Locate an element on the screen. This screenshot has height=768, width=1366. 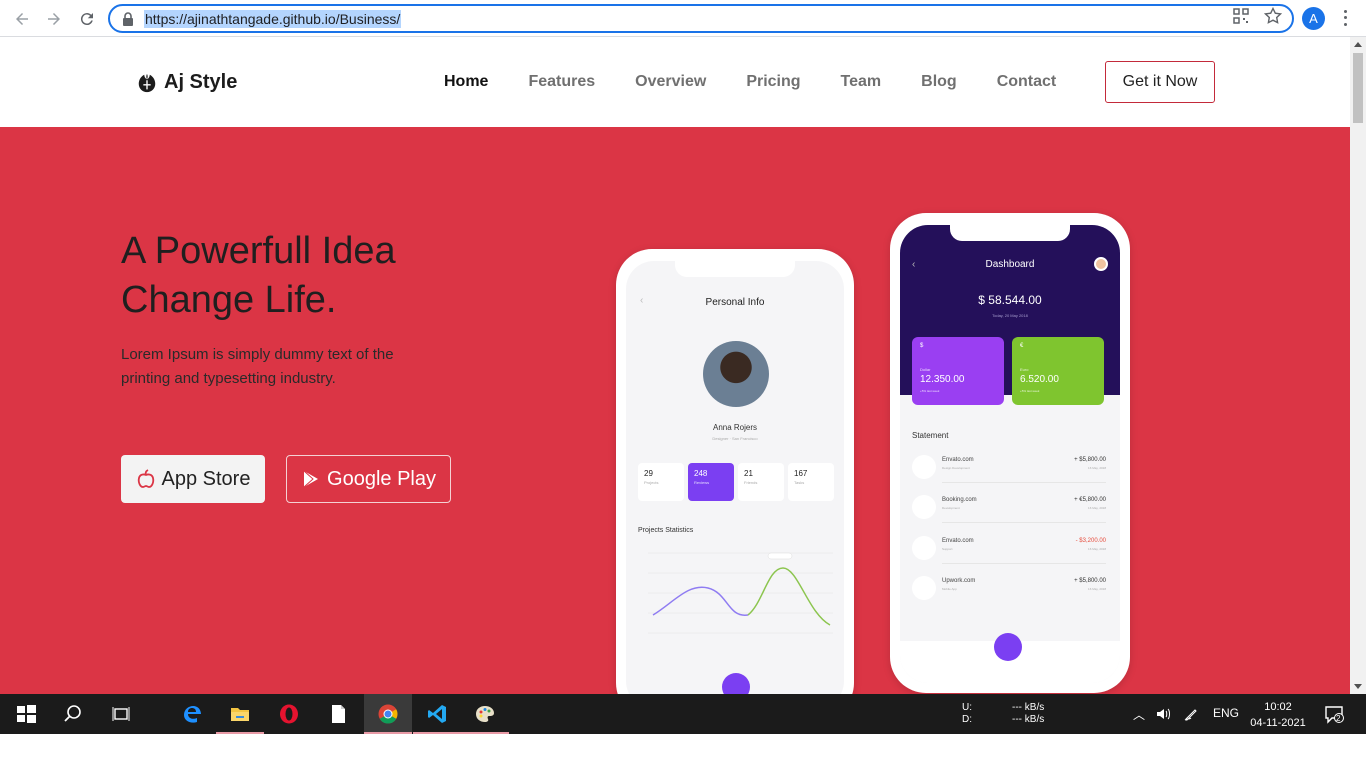
projects-line-chart is located at coordinates (740, 593).